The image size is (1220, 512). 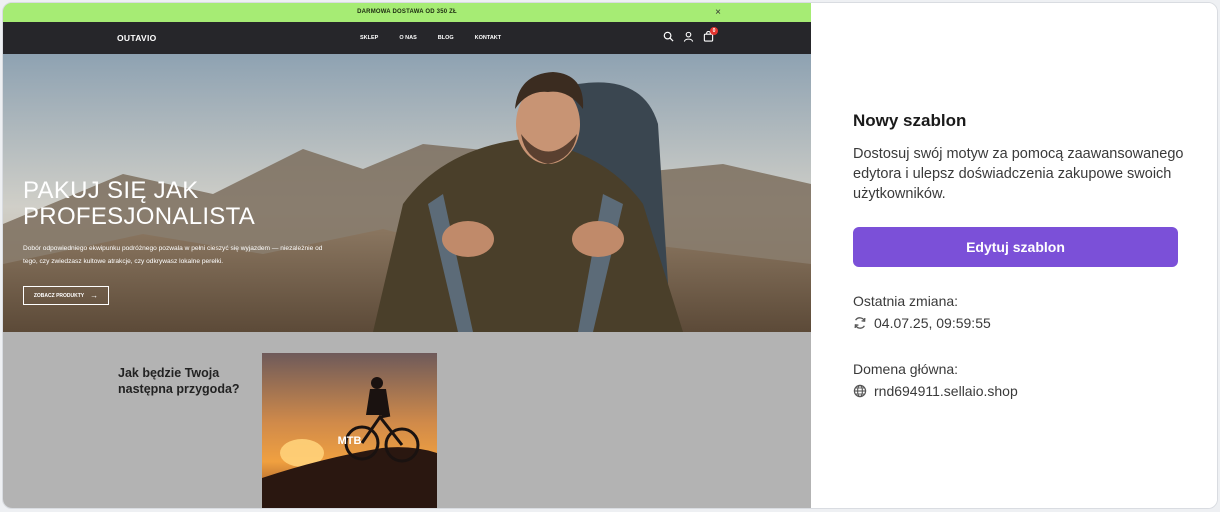 What do you see at coordinates (932, 323) in the screenshot?
I see `last-change-value: 04.07.25, 09:59:55` at bounding box center [932, 323].